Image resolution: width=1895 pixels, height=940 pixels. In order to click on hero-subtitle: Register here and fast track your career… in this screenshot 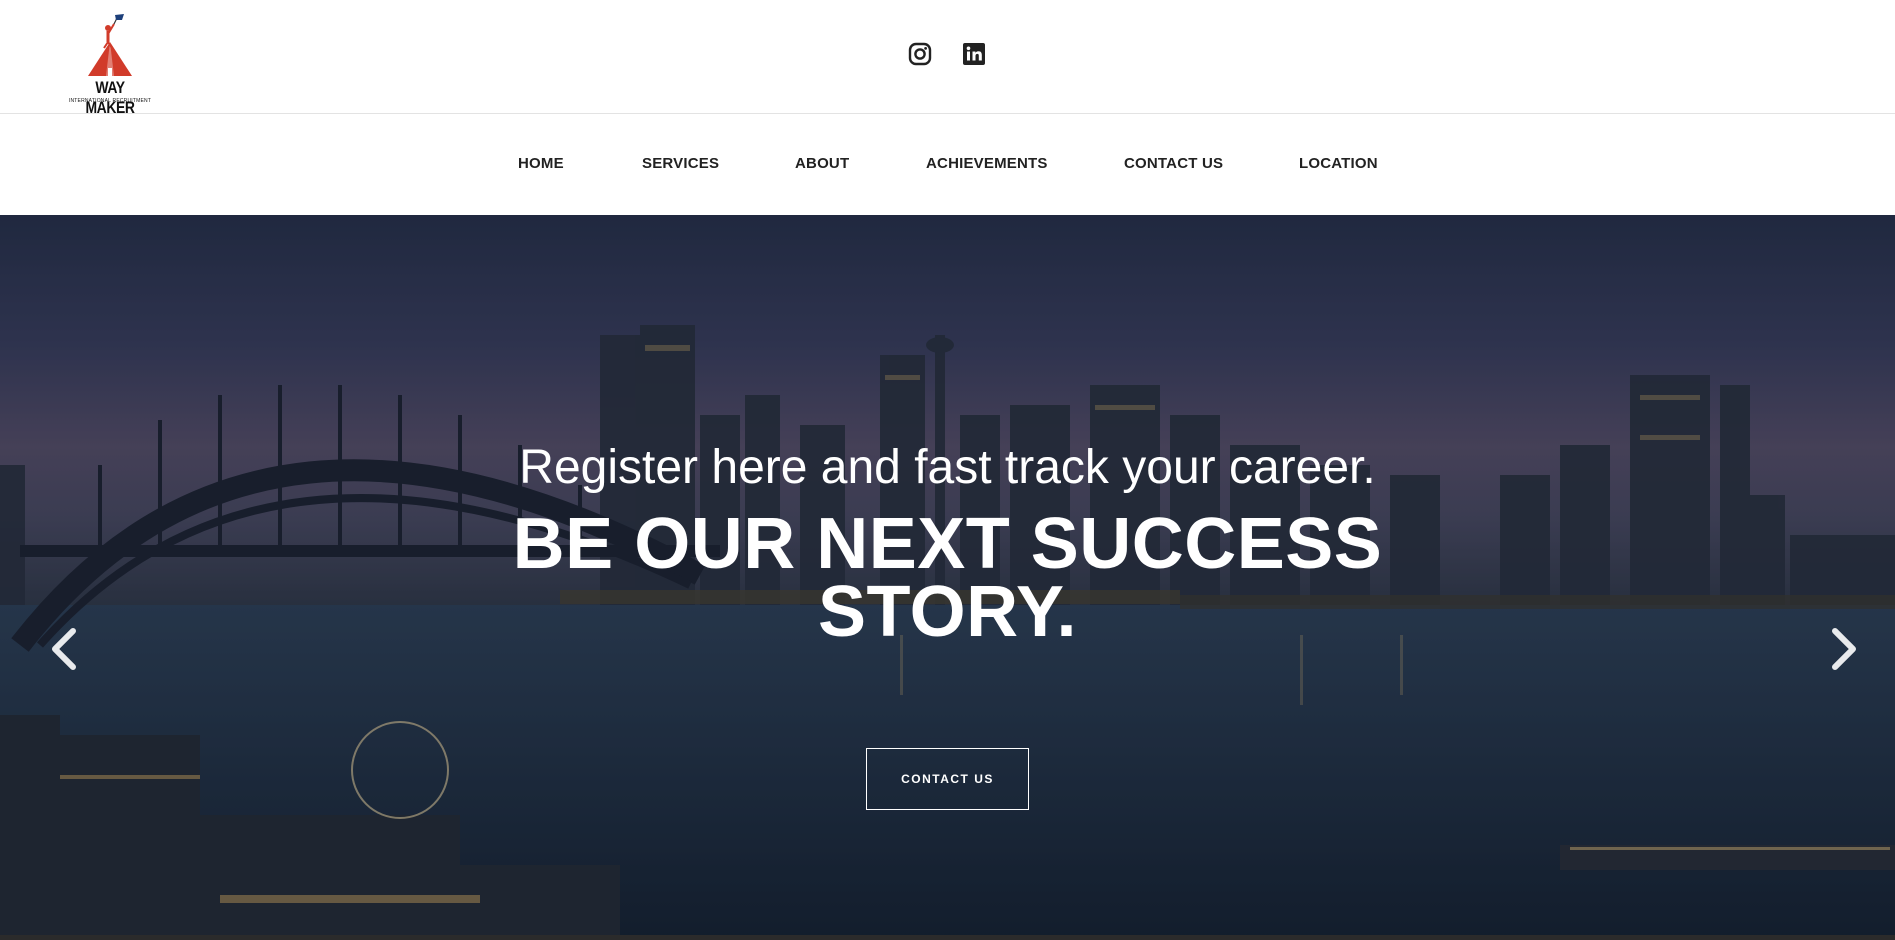, I will do `click(947, 467)`.